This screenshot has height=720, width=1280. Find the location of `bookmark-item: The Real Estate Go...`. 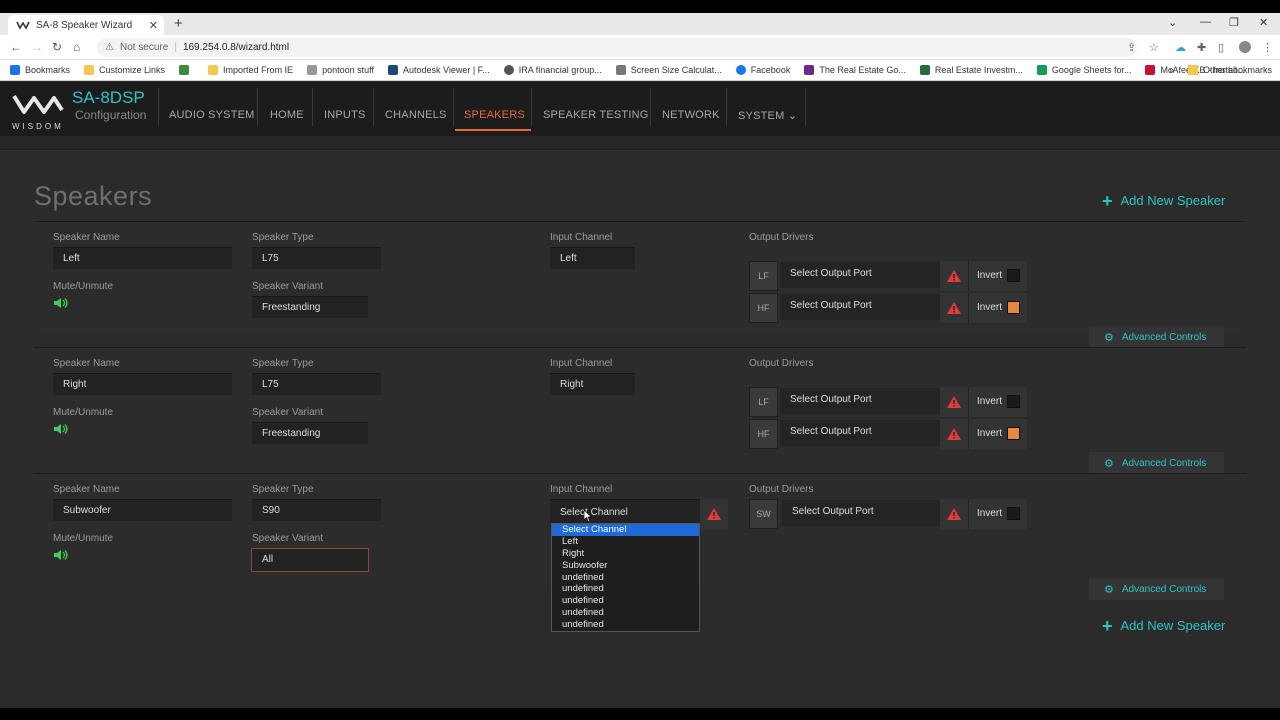

bookmark-item: The Real Estate Go... is located at coordinates (855, 70).